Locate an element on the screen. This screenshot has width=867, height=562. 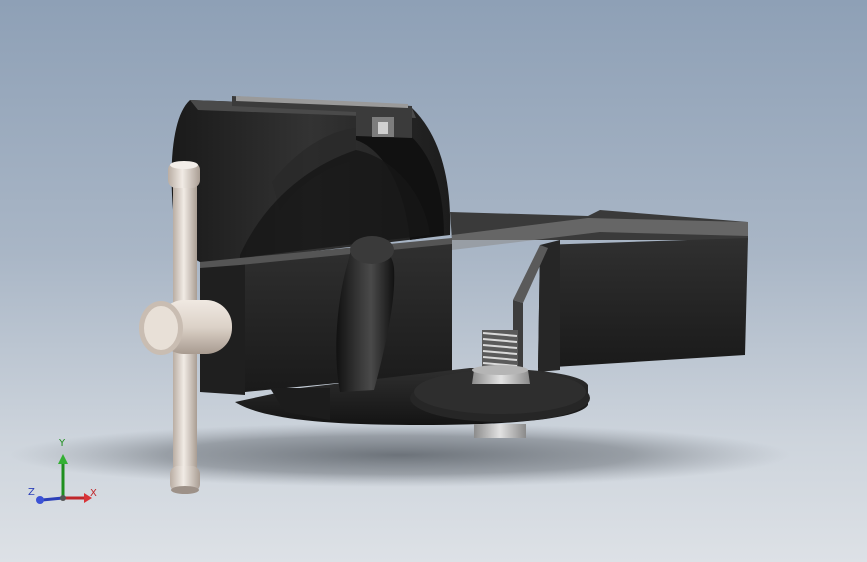
z-axis-arrow is located at coordinates (40, 500).